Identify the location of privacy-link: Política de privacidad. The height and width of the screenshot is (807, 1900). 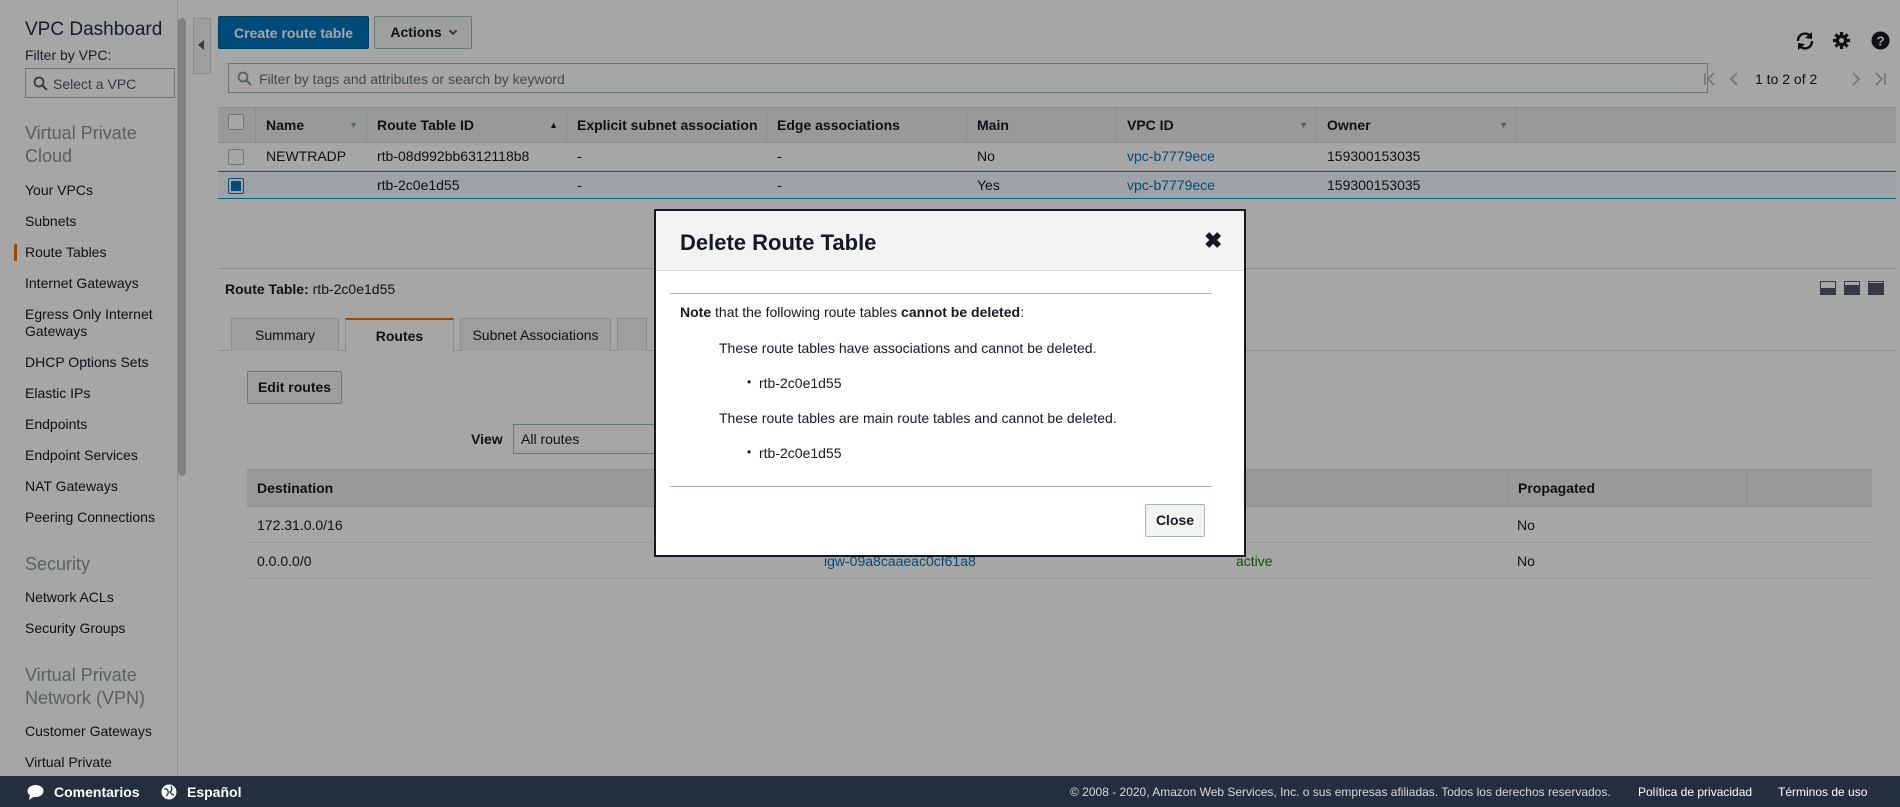
(1695, 792).